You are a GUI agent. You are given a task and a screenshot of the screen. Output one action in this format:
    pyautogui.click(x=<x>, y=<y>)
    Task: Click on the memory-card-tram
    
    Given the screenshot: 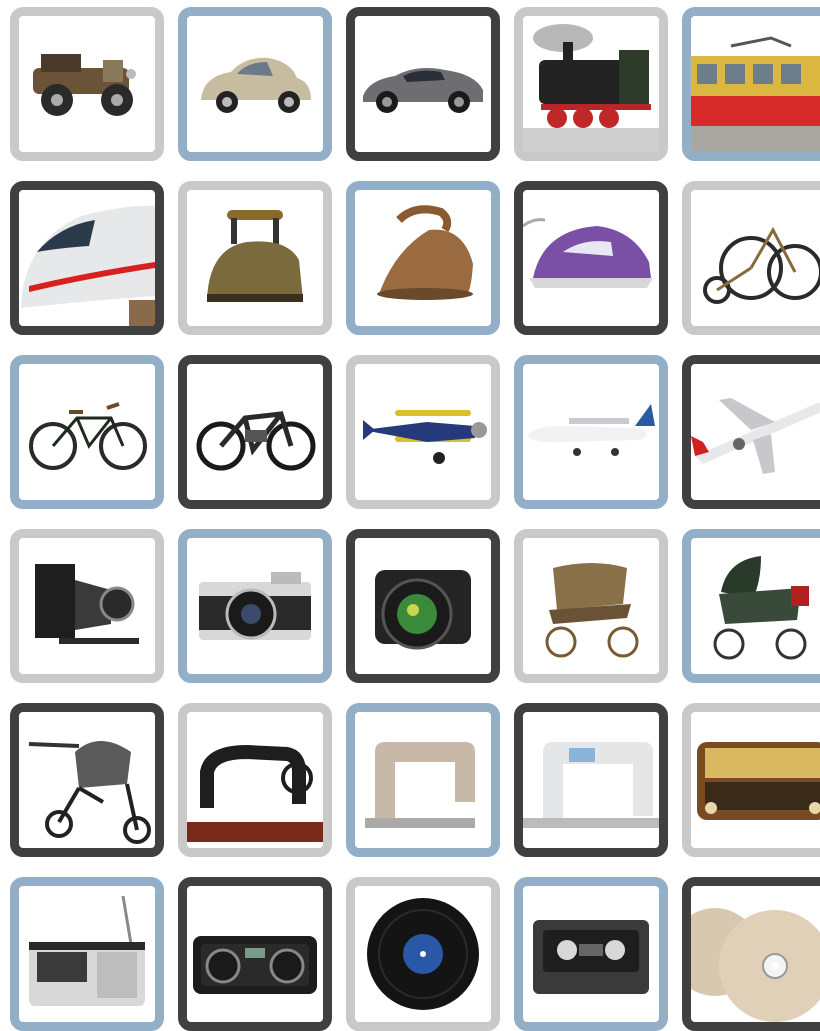 What is the action you would take?
    pyautogui.click(x=751, y=84)
    